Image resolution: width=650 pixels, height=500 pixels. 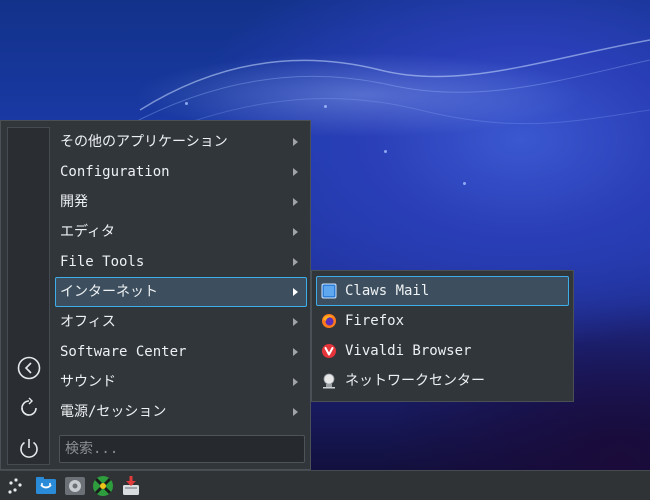 What do you see at coordinates (46, 486) in the screenshot?
I see `file-manager-icon` at bounding box center [46, 486].